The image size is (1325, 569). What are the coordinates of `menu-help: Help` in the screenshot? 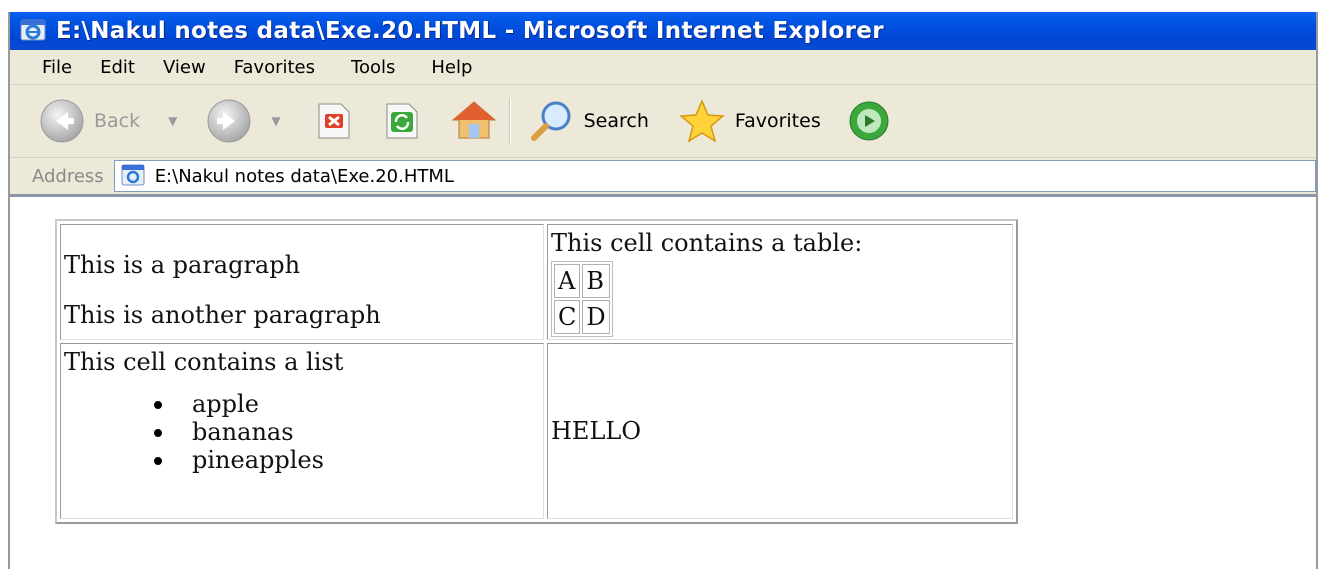 It's located at (465, 67).